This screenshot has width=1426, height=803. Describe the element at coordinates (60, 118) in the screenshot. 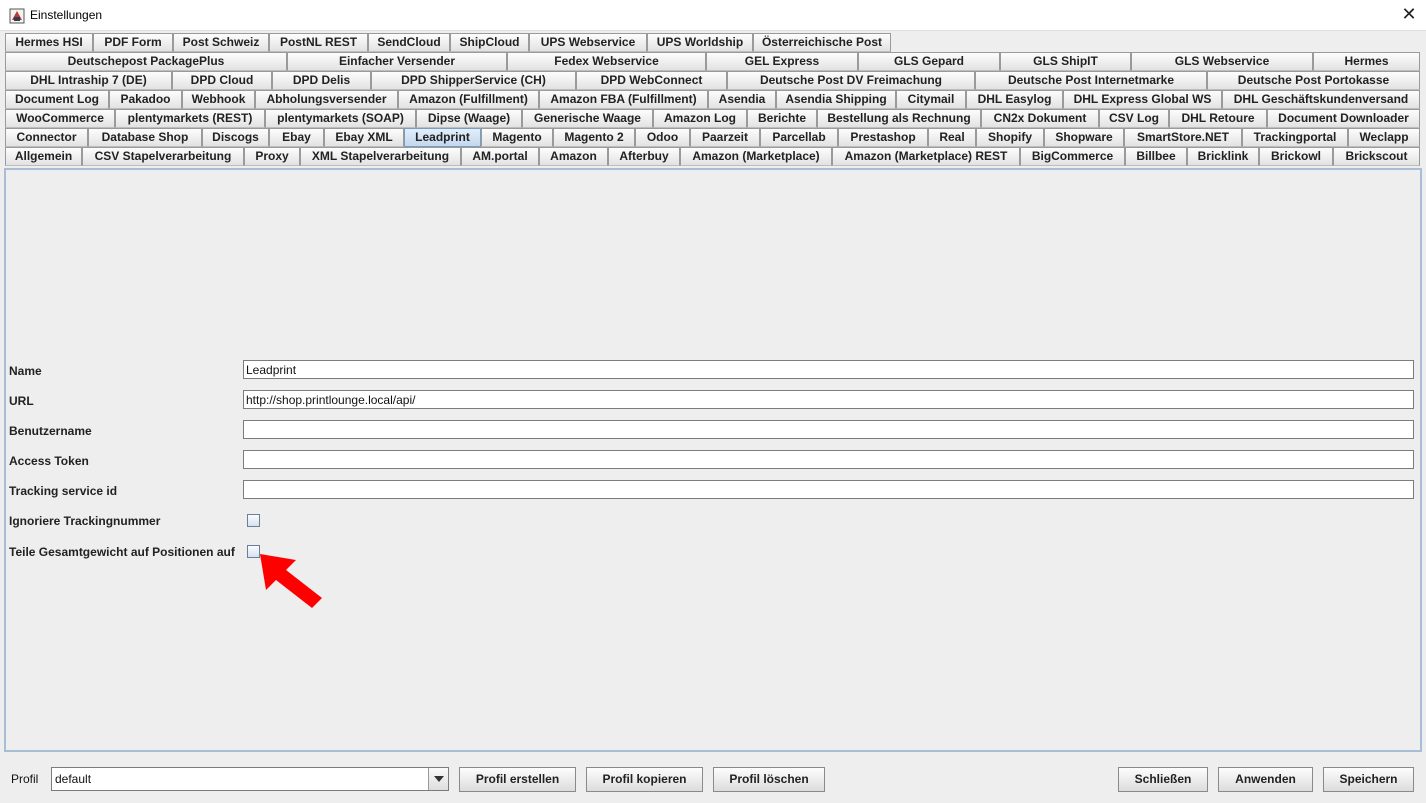

I see `tab-woocommerce: WooCommerce` at that location.